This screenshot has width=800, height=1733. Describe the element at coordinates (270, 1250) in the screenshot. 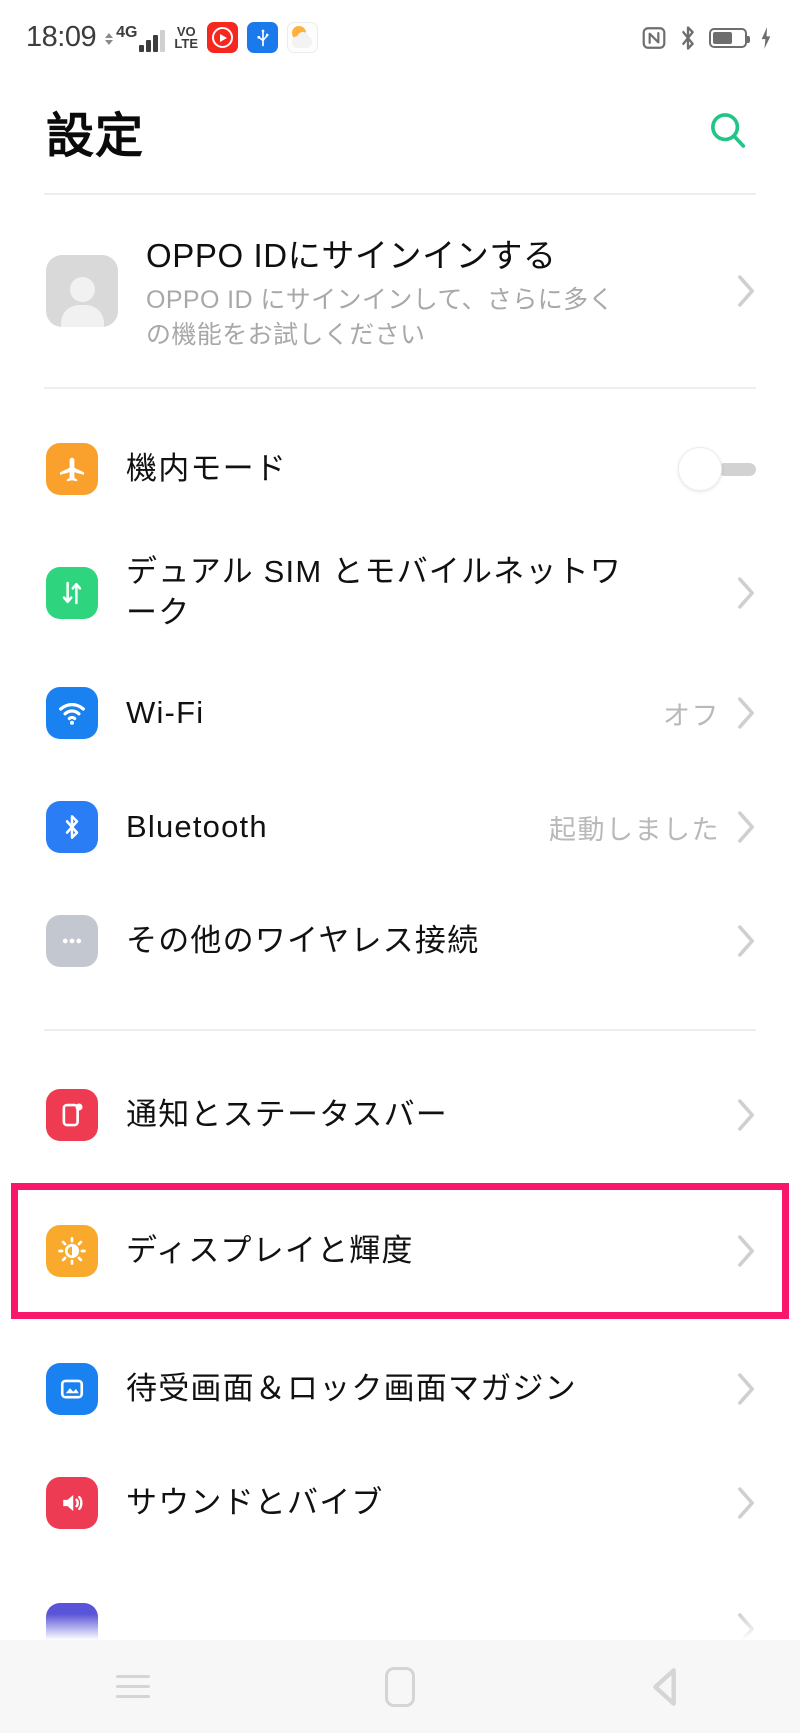

I see `settings-row-label: ディスプレイと輝度` at that location.